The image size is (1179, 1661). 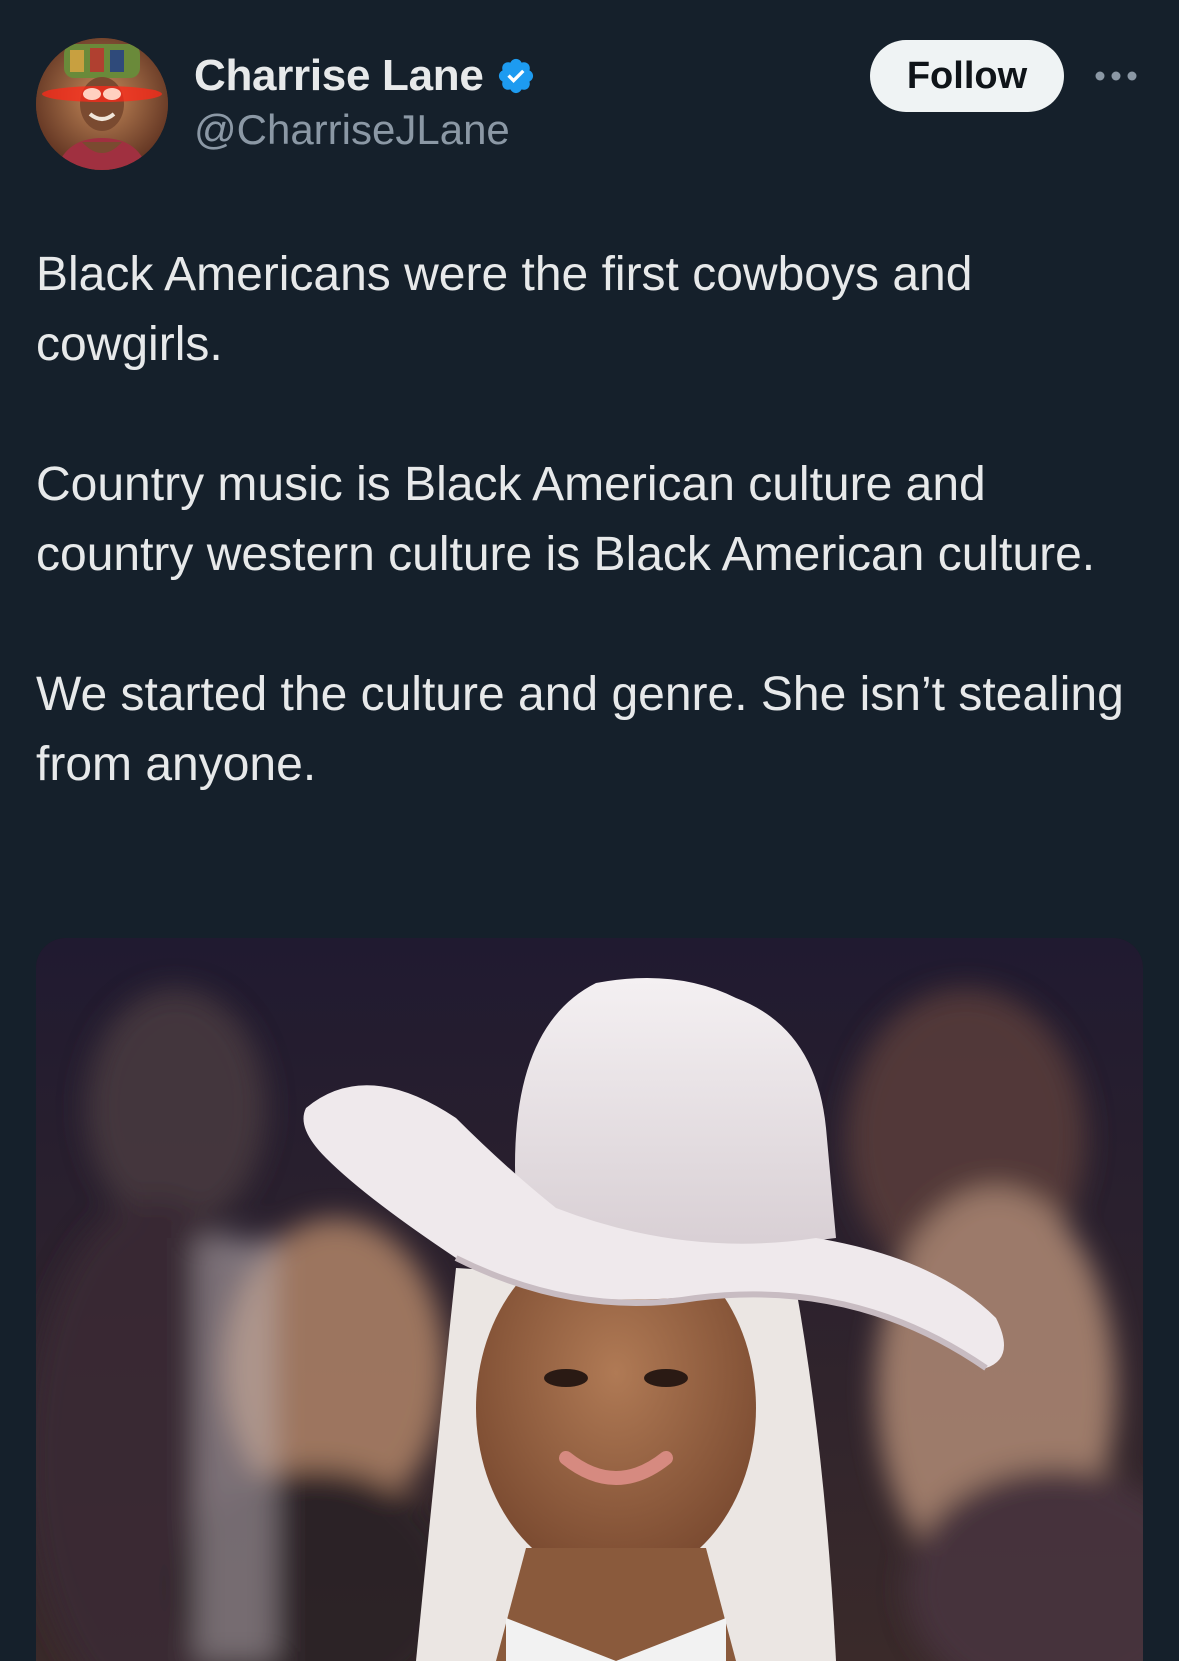 I want to click on author-handle: @CharriseJLane, so click(x=365, y=130).